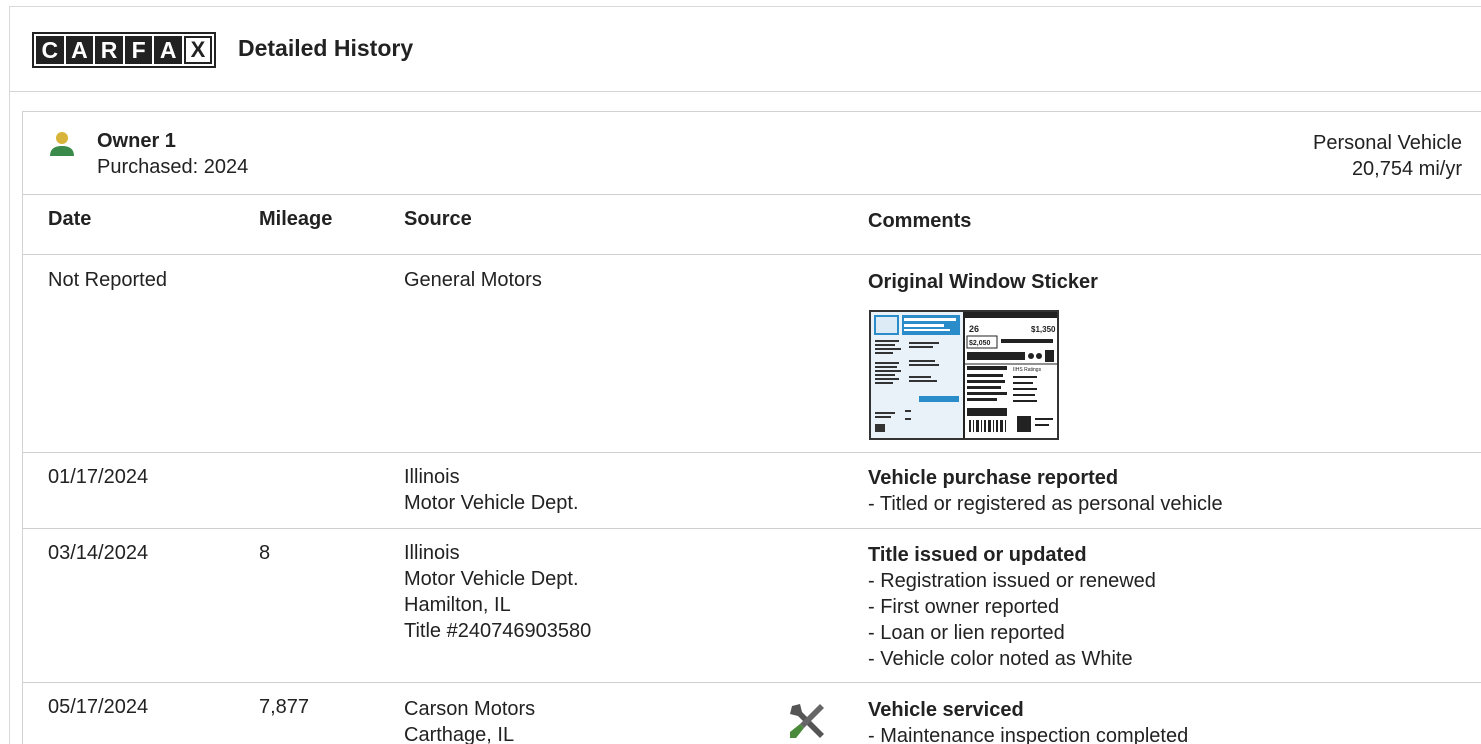 The image size is (1481, 744). What do you see at coordinates (1406, 169) in the screenshot?
I see `owner-miles-per-year: 20,754 mi/yr` at bounding box center [1406, 169].